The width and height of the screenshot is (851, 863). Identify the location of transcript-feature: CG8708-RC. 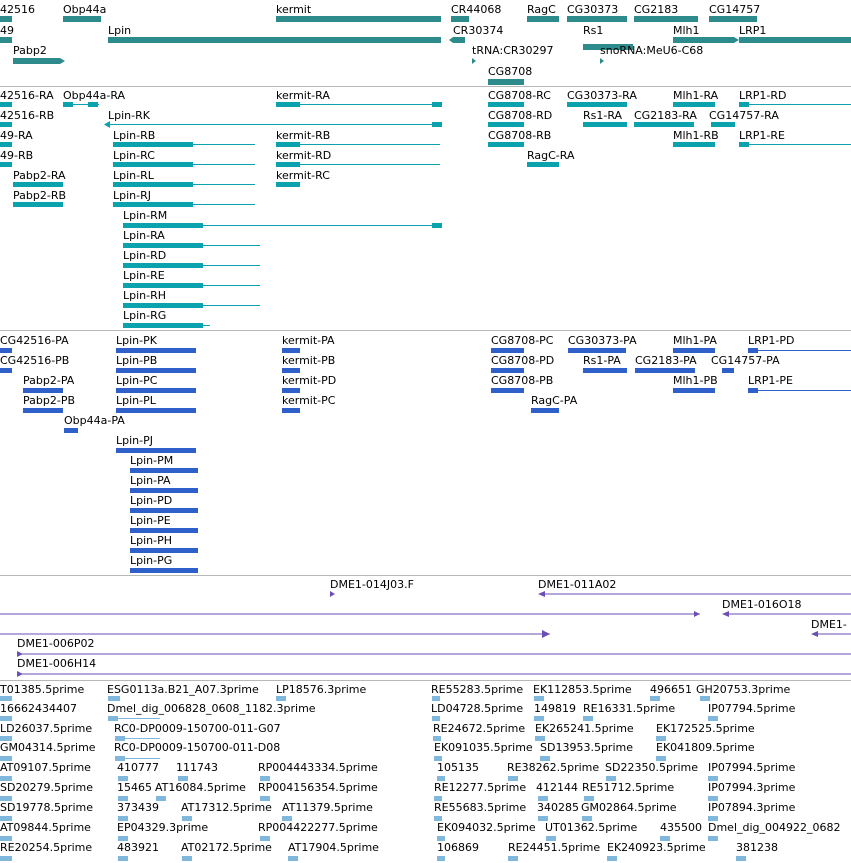
(519, 98).